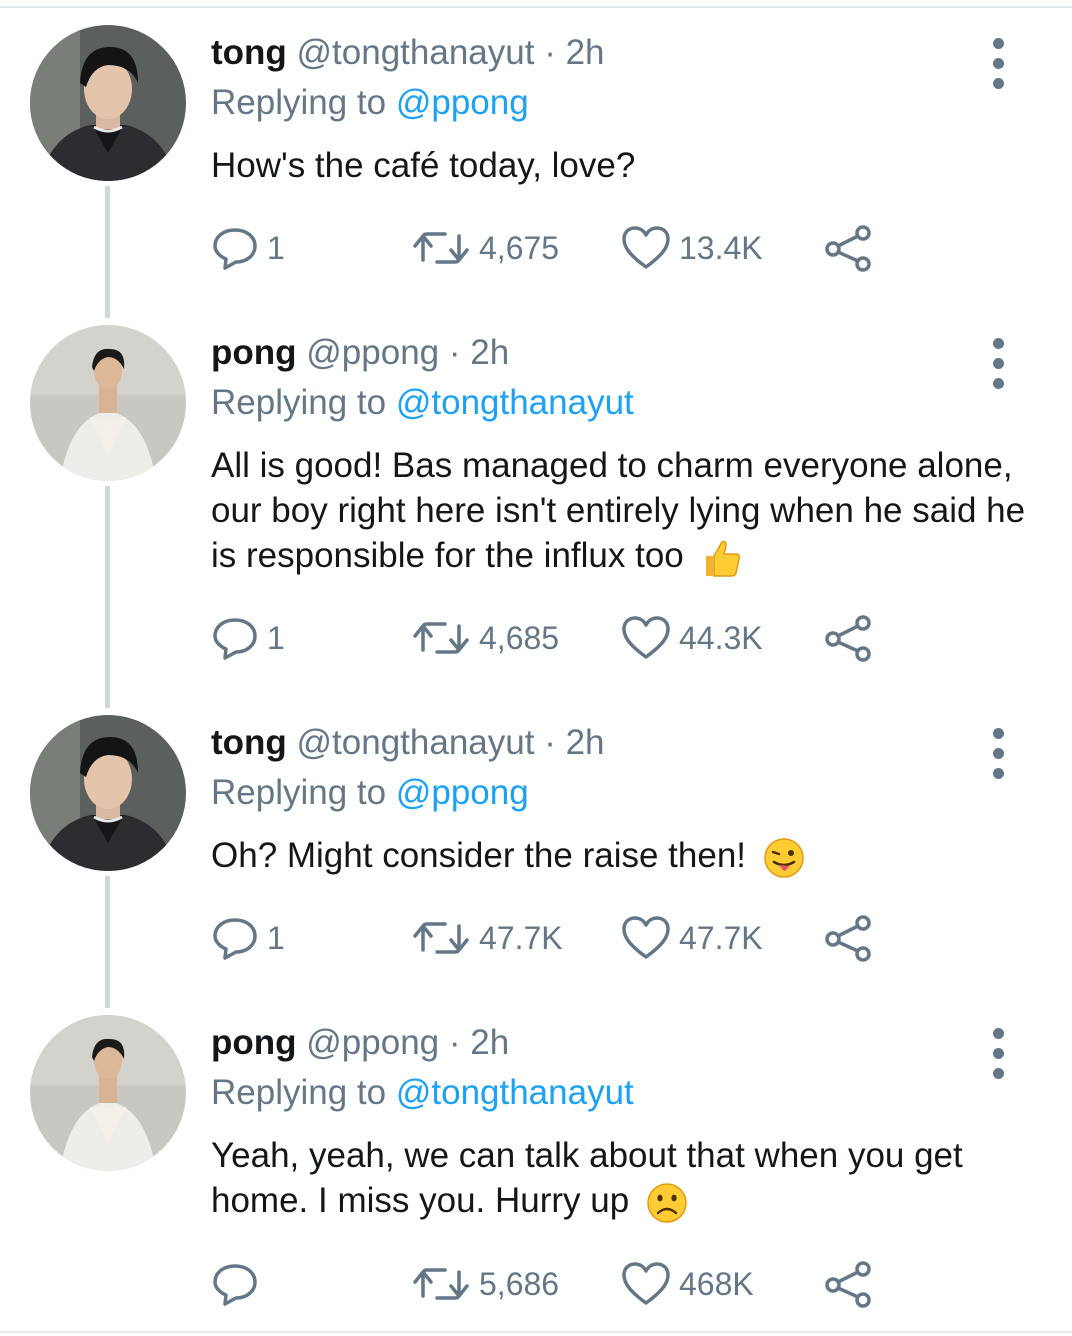 The image size is (1072, 1336). Describe the element at coordinates (561, 638) in the screenshot. I see `tweet-actions: 1 4,685 44.3K` at that location.